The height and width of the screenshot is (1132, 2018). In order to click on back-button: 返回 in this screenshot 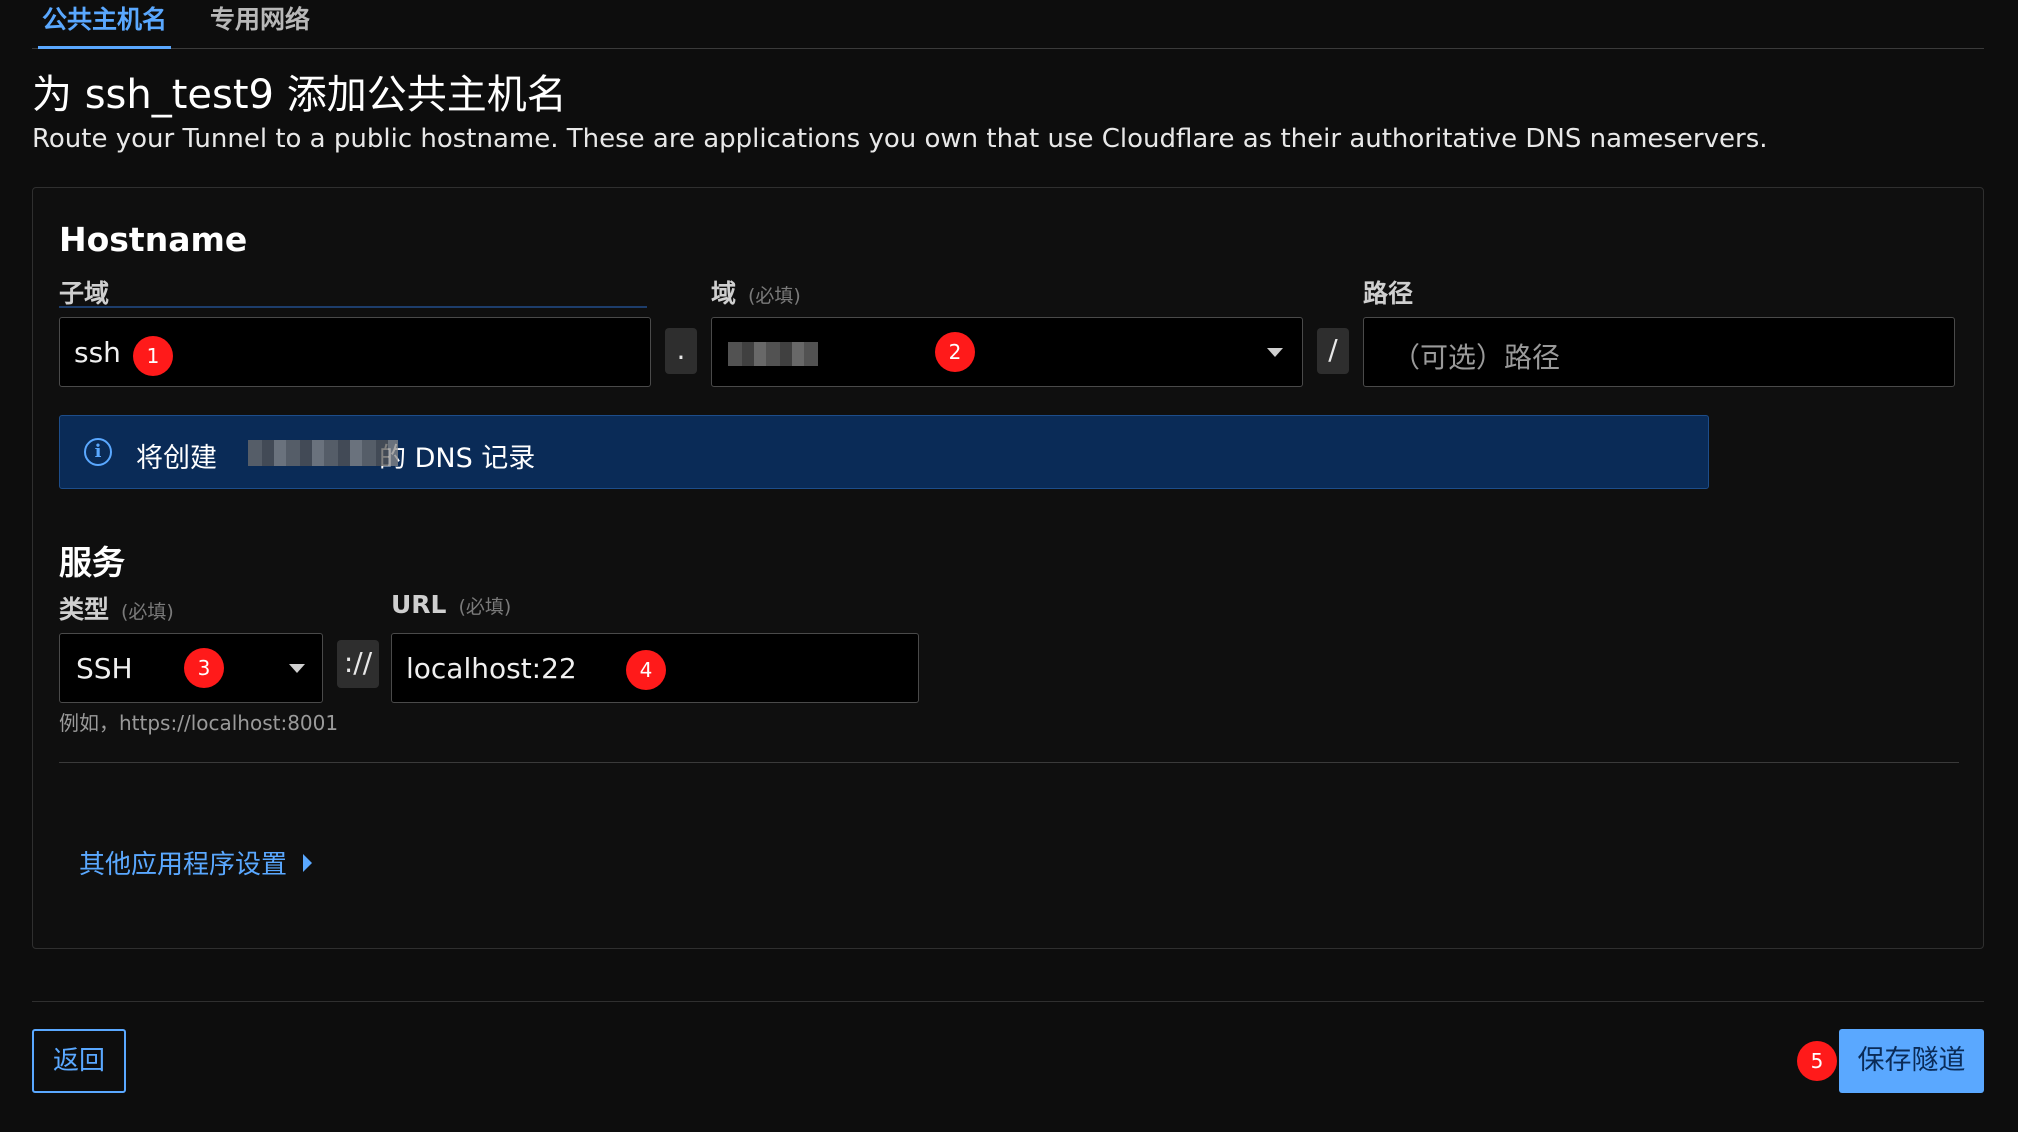, I will do `click(79, 1061)`.